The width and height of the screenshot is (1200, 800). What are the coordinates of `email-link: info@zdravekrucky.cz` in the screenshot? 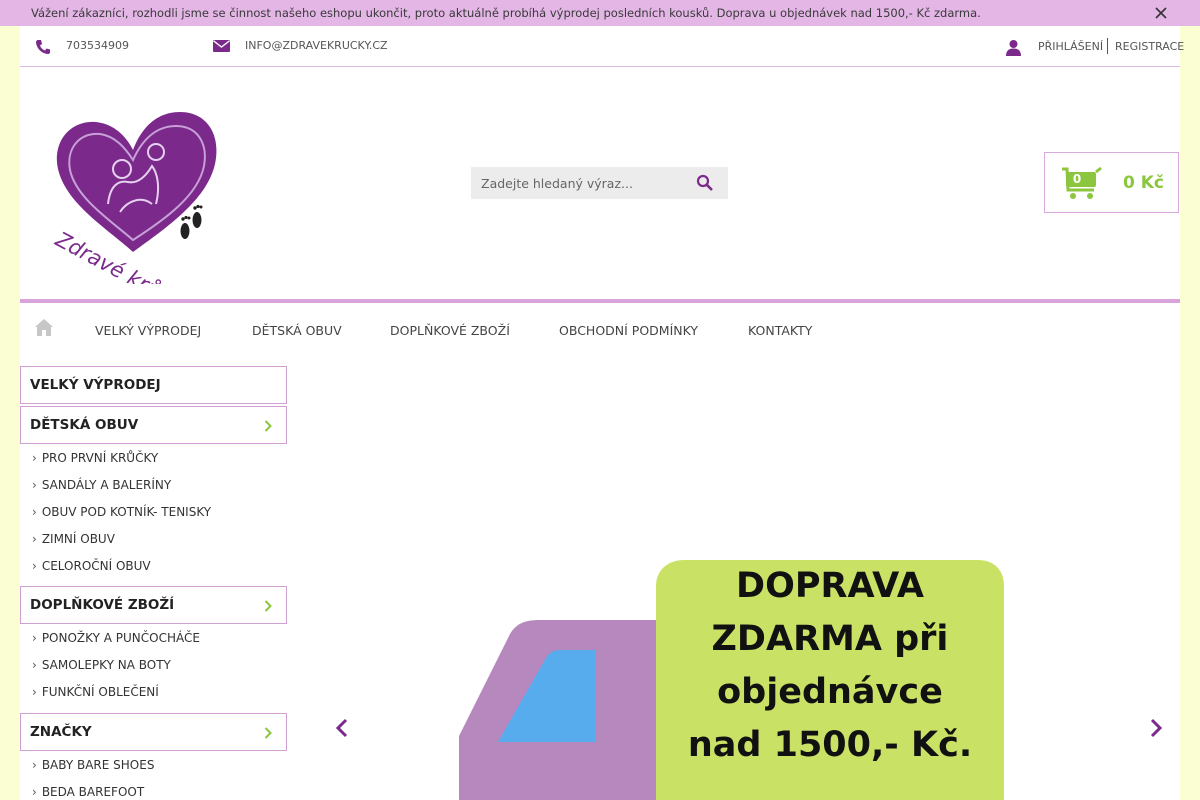 It's located at (316, 45).